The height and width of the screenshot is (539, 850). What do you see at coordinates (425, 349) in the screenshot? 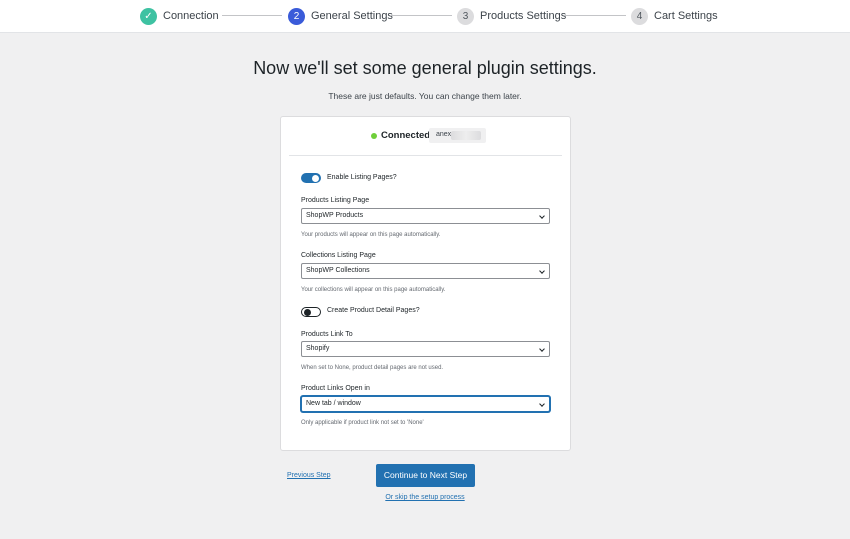
I see `products-link-to-select: Shopify` at bounding box center [425, 349].